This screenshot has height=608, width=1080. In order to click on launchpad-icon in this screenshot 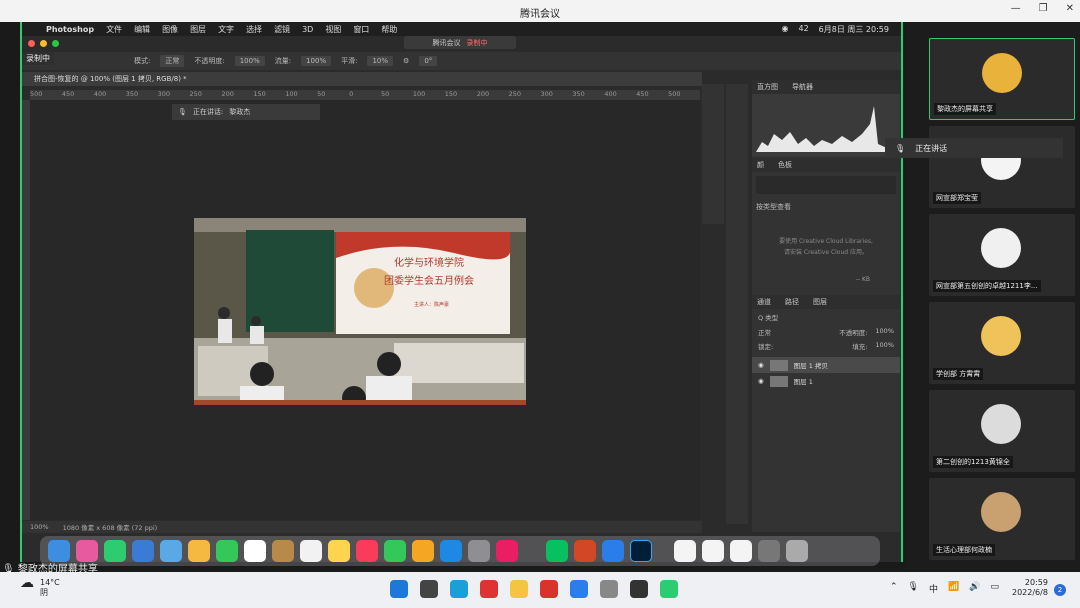, I will do `click(87, 551)`.